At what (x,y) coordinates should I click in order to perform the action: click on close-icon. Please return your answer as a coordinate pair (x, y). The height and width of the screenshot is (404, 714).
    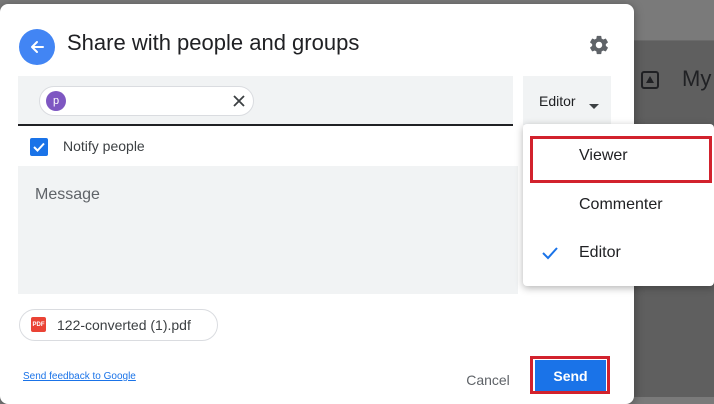
    Looking at the image, I should click on (239, 101).